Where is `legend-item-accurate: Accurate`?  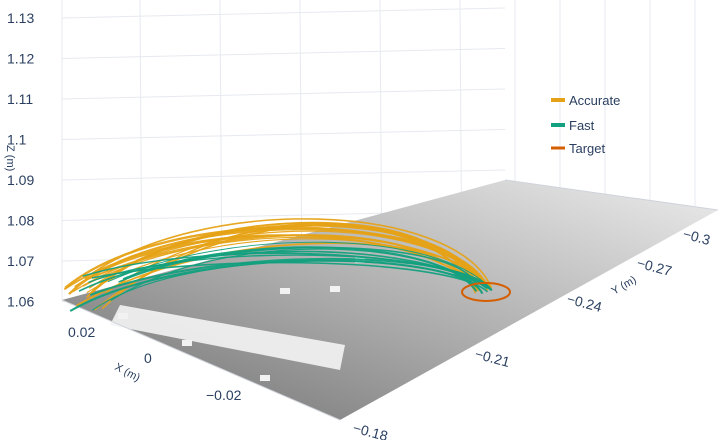
legend-item-accurate: Accurate is located at coordinates (585, 100).